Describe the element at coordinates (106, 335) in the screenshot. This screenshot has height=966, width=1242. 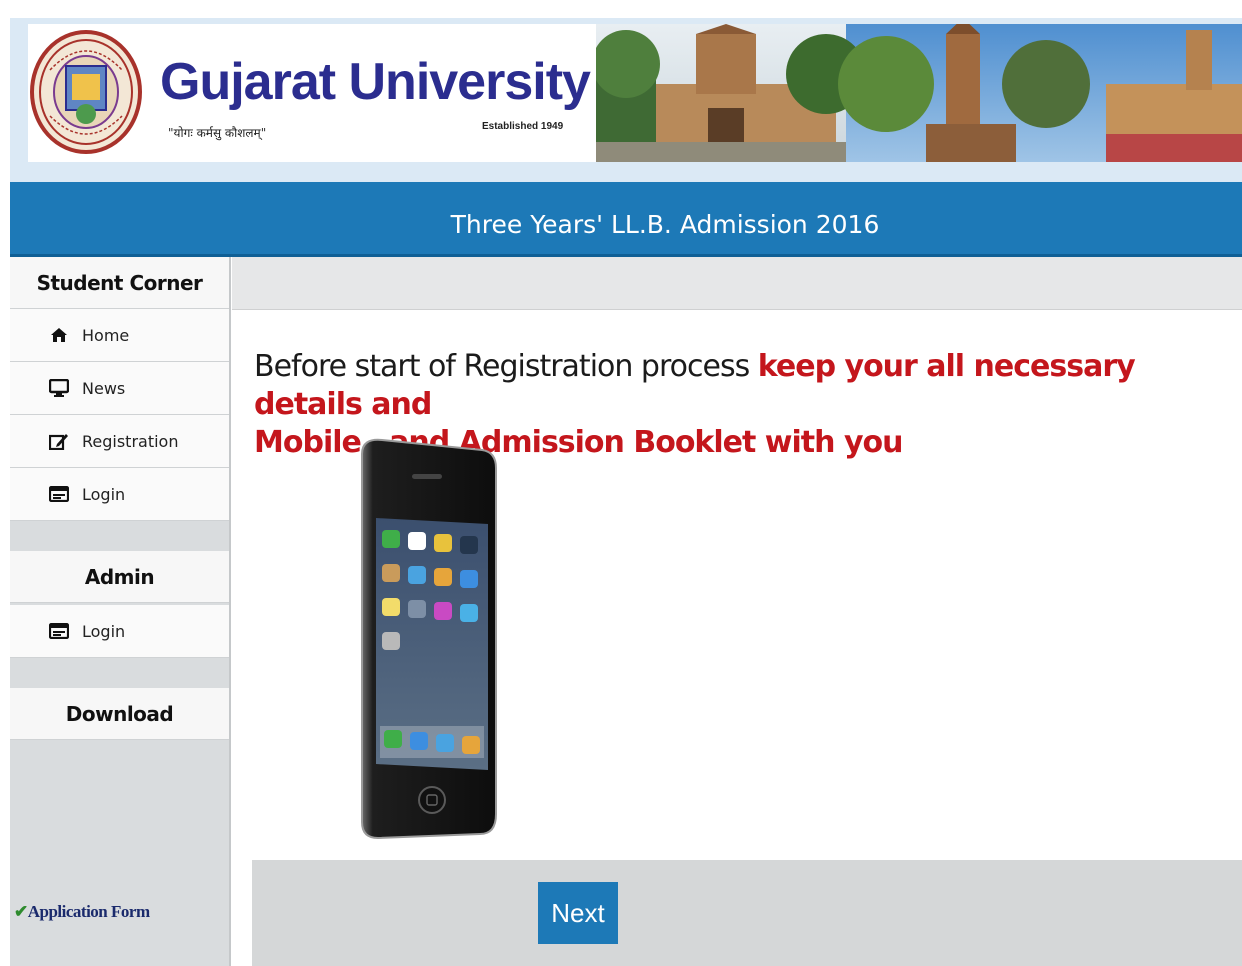
I see `sidebar-item-label: Home` at that location.